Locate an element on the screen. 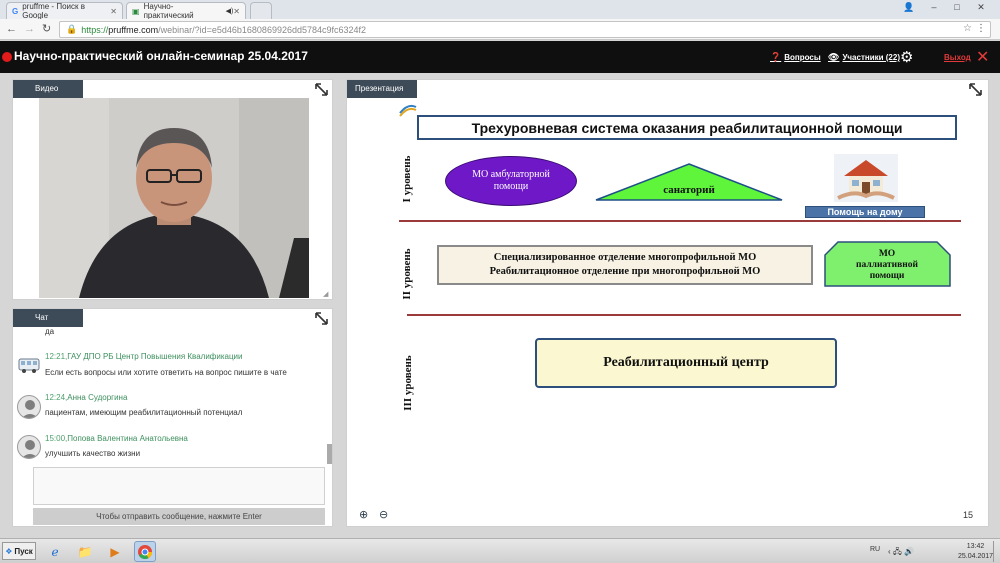 Image resolution: width=1000 pixels, height=563 pixels. bookmark-star-icon: ☆ is located at coordinates (967, 28).